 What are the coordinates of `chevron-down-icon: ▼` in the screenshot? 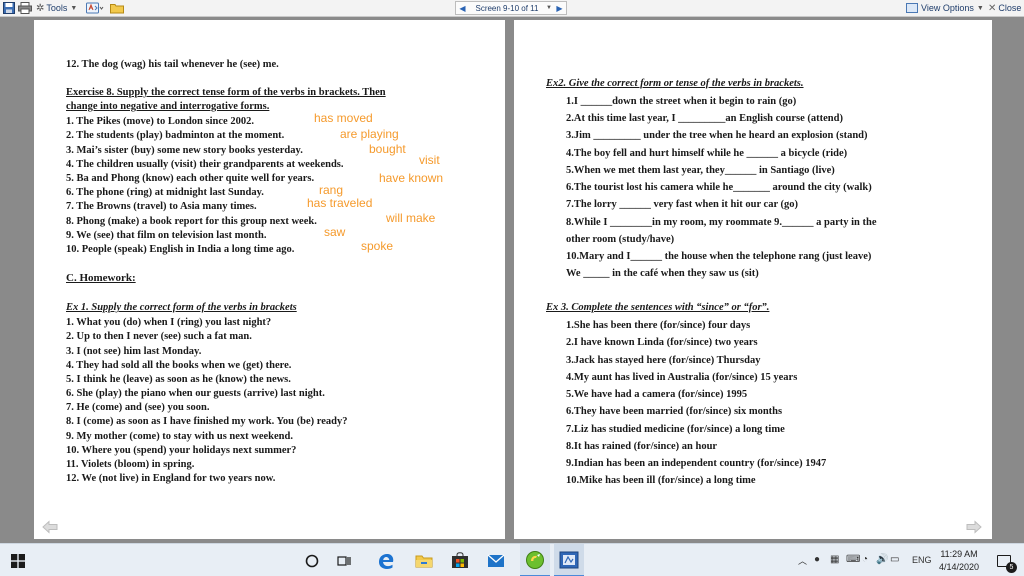 It's located at (980, 8).